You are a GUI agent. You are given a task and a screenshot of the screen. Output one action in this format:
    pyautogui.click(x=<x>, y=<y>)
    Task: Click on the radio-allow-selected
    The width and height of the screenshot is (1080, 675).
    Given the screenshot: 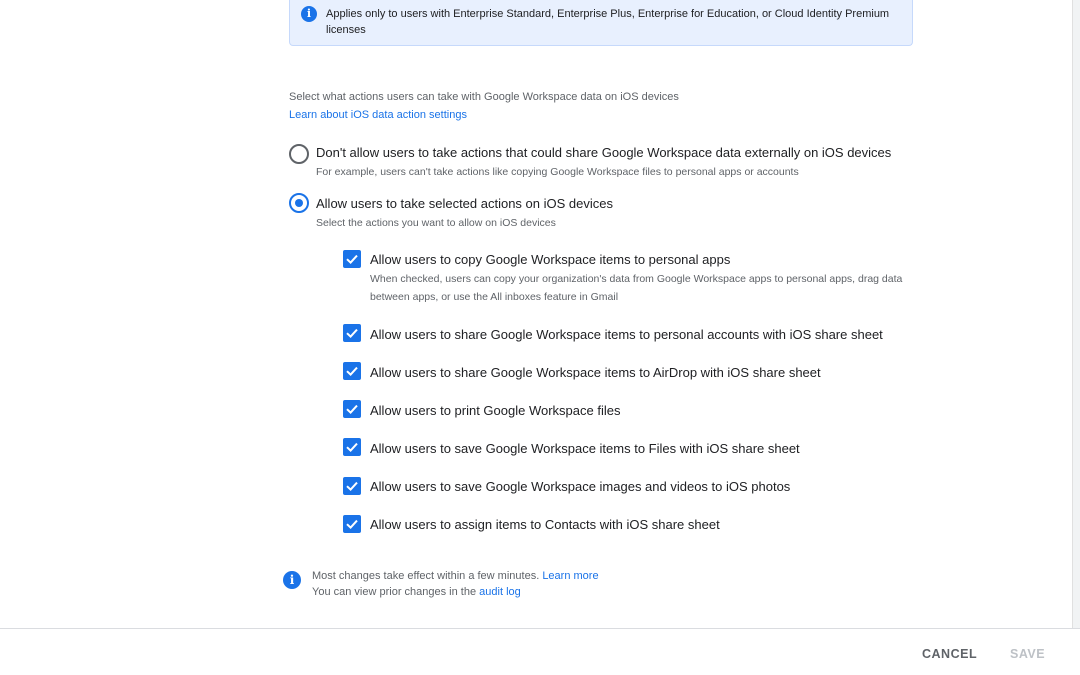 What is the action you would take?
    pyautogui.click(x=299, y=203)
    